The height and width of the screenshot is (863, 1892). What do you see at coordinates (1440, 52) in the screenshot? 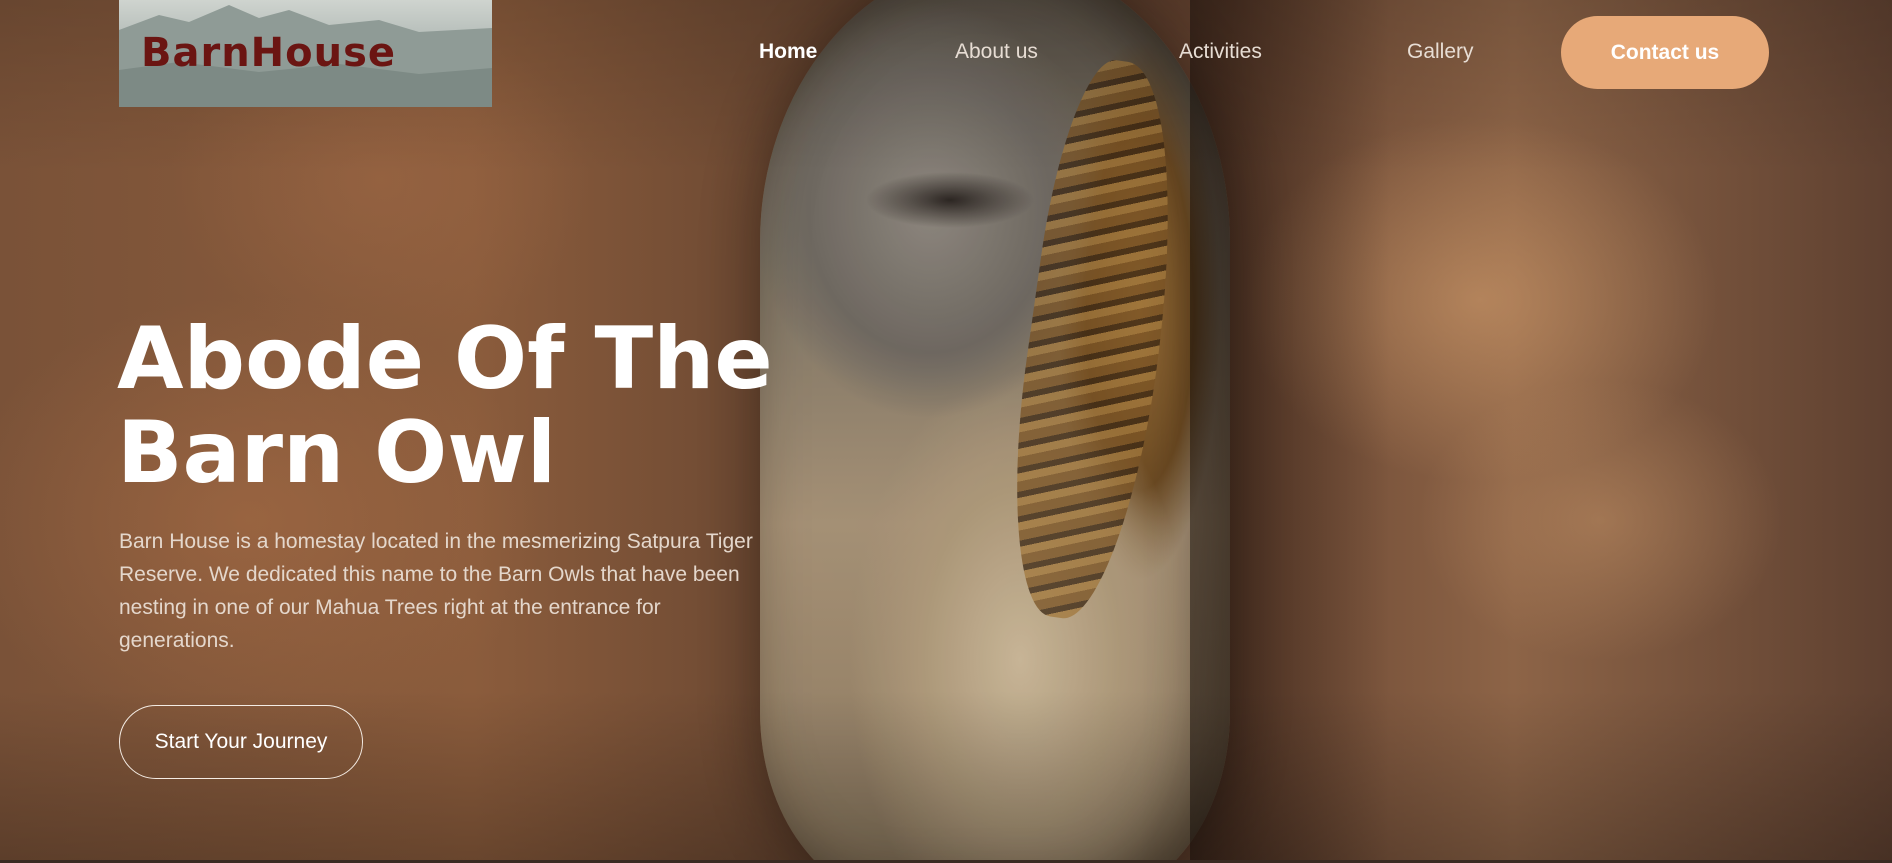
I see `nav-gallery: Gallery` at bounding box center [1440, 52].